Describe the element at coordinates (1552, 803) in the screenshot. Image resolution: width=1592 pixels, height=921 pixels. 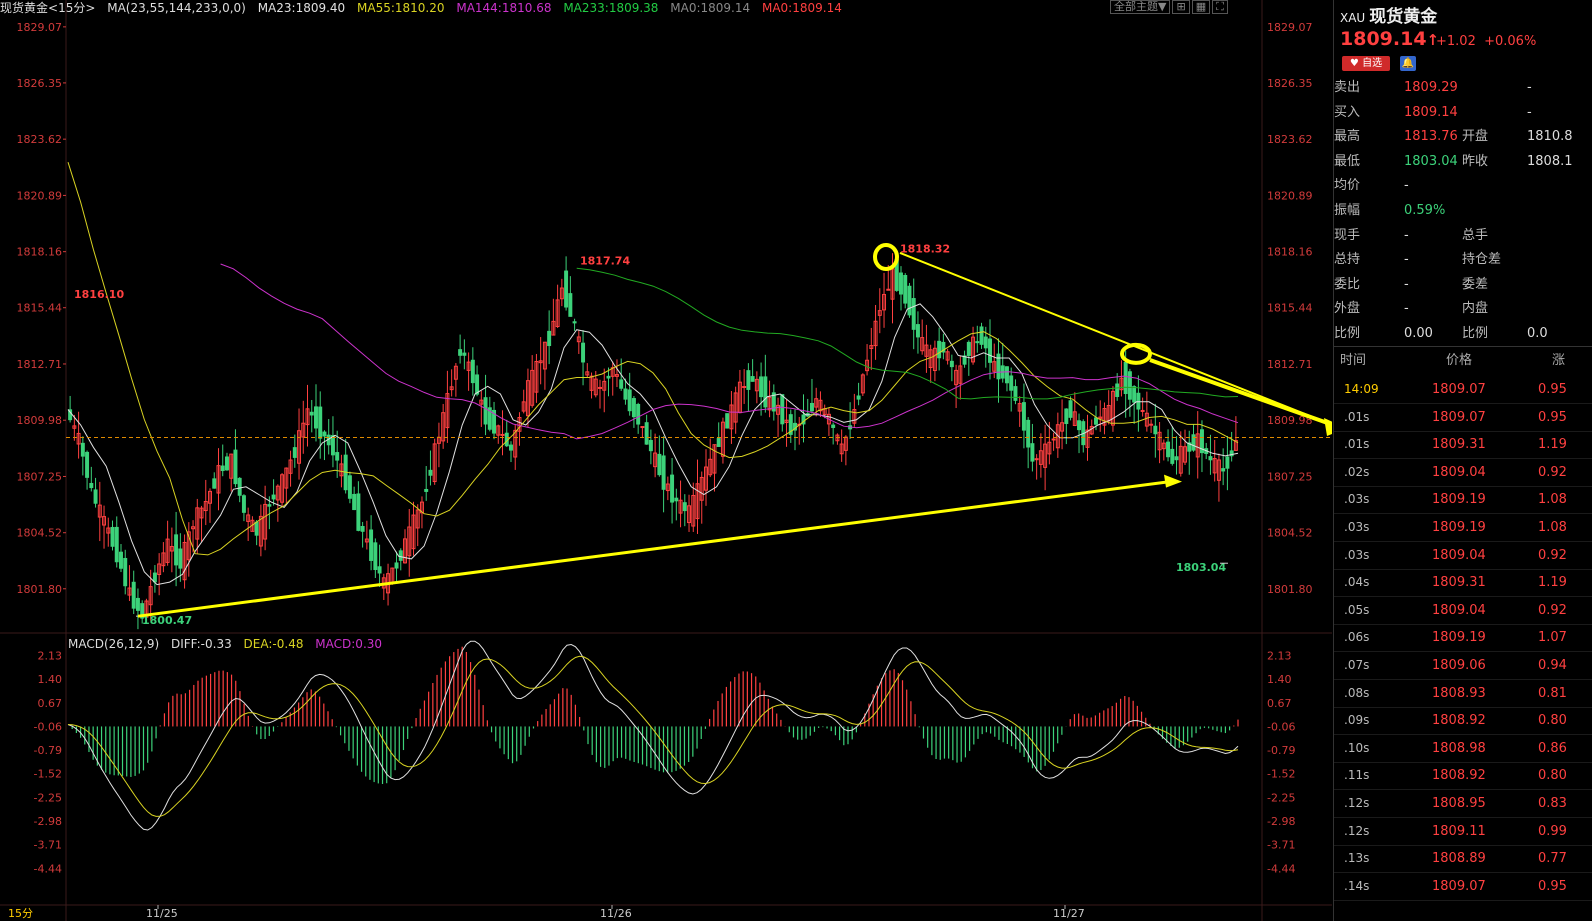
I see `tick-change: 0.83` at that location.